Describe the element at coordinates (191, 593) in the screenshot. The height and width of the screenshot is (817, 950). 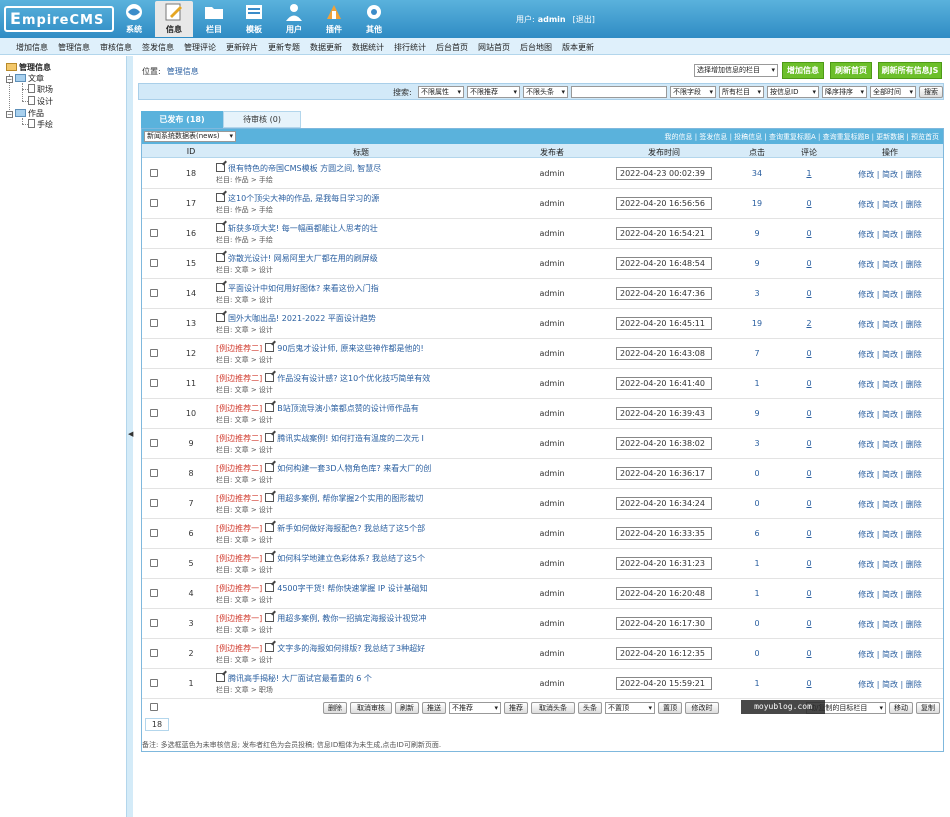
I see `row-id: 4` at that location.